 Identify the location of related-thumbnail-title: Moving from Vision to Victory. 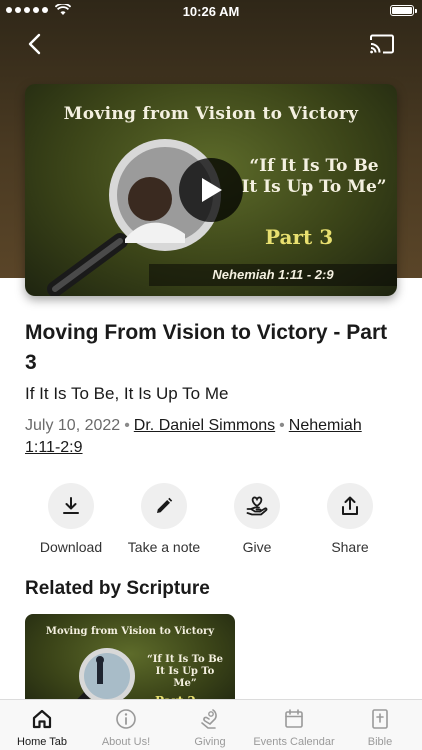
(130, 631).